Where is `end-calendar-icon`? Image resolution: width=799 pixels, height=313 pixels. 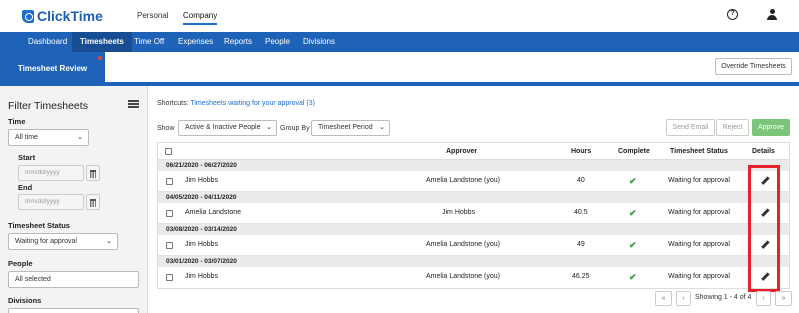 end-calendar-icon is located at coordinates (93, 202).